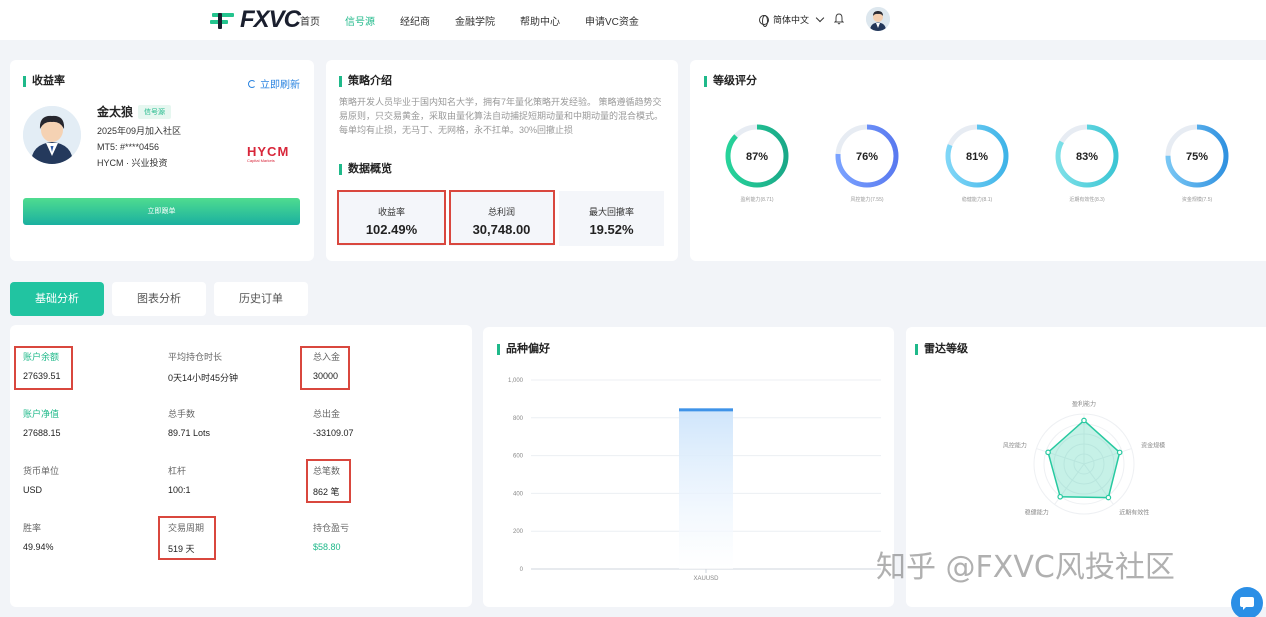  Describe the element at coordinates (1087, 200) in the screenshot. I see `gauge-label: 近期有效性(8.3)` at that location.